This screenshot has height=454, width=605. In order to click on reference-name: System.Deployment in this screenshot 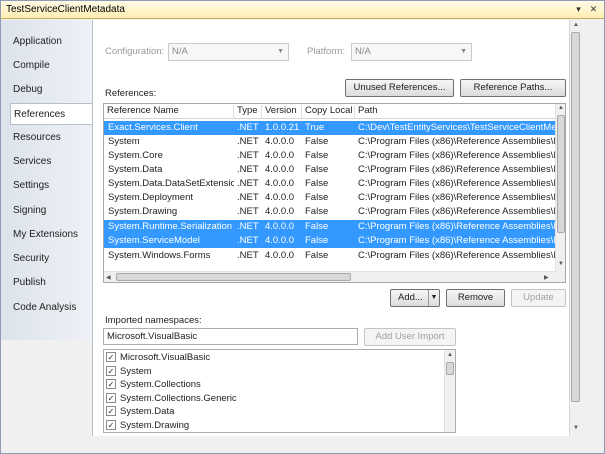, I will do `click(151, 197)`.